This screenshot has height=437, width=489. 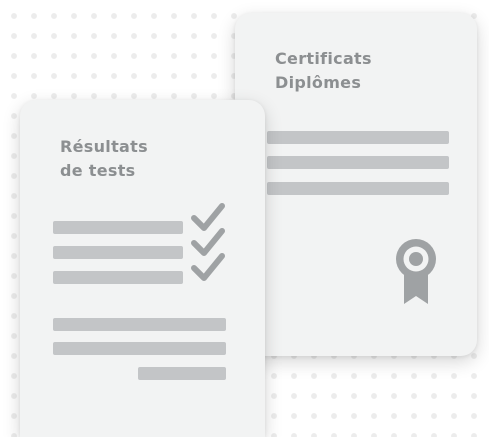 I want to click on test-results-title-line-2: de tests, so click(x=98, y=170).